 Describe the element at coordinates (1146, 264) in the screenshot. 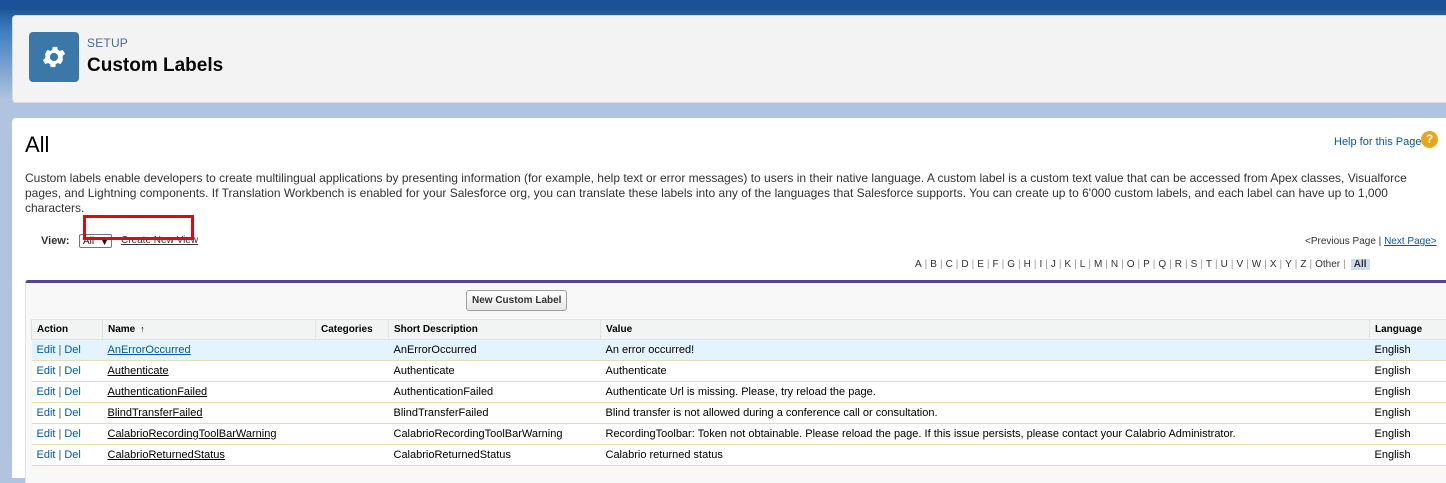

I see `alpha-filter-p: P` at that location.